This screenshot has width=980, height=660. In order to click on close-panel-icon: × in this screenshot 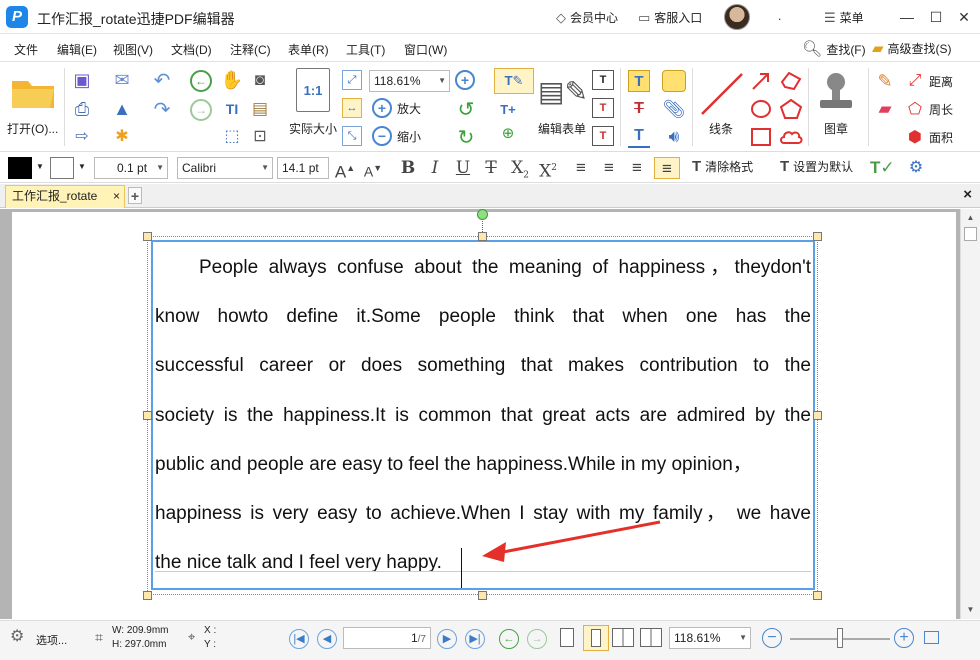, I will do `click(967, 194)`.